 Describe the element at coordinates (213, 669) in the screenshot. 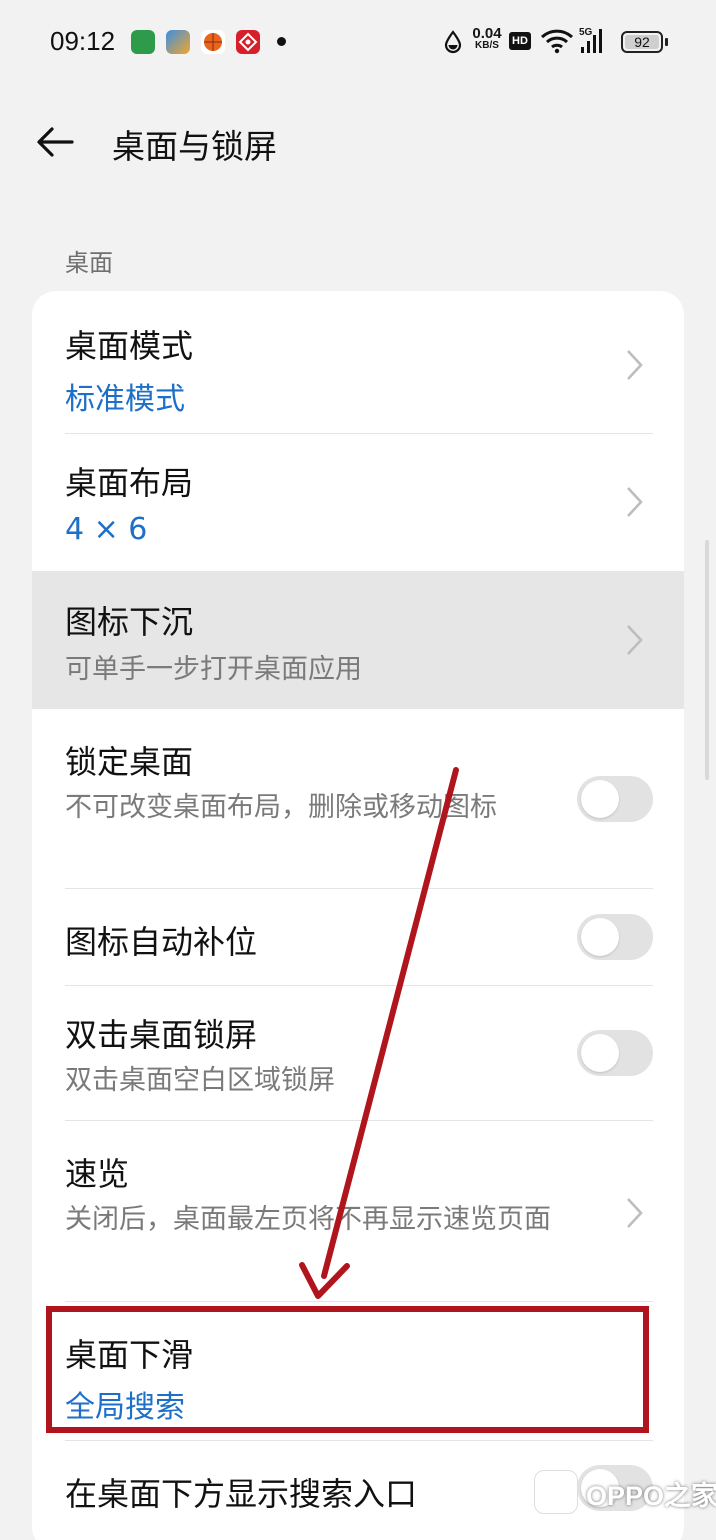

I see `setting-subtitle: 可单手一步打开桌面应用` at that location.